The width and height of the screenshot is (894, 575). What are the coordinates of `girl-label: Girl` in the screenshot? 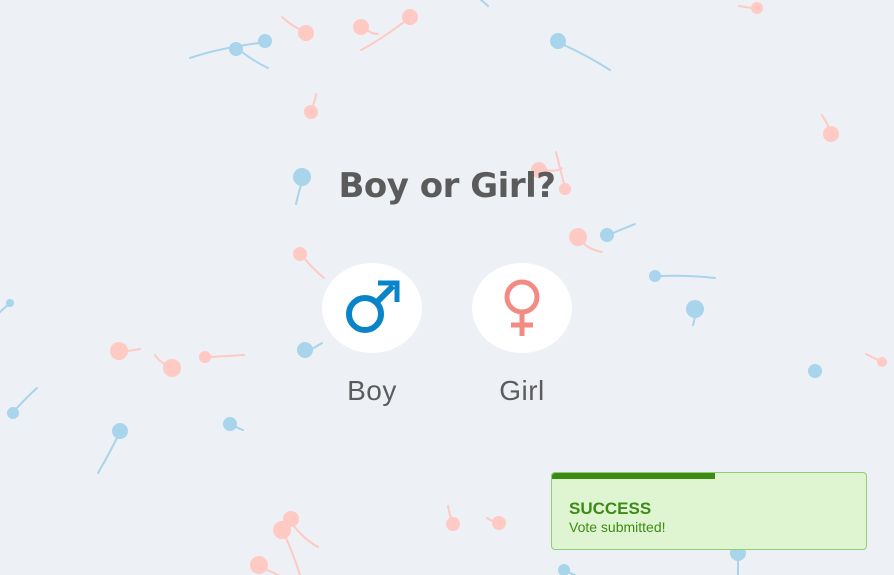 It's located at (522, 390).